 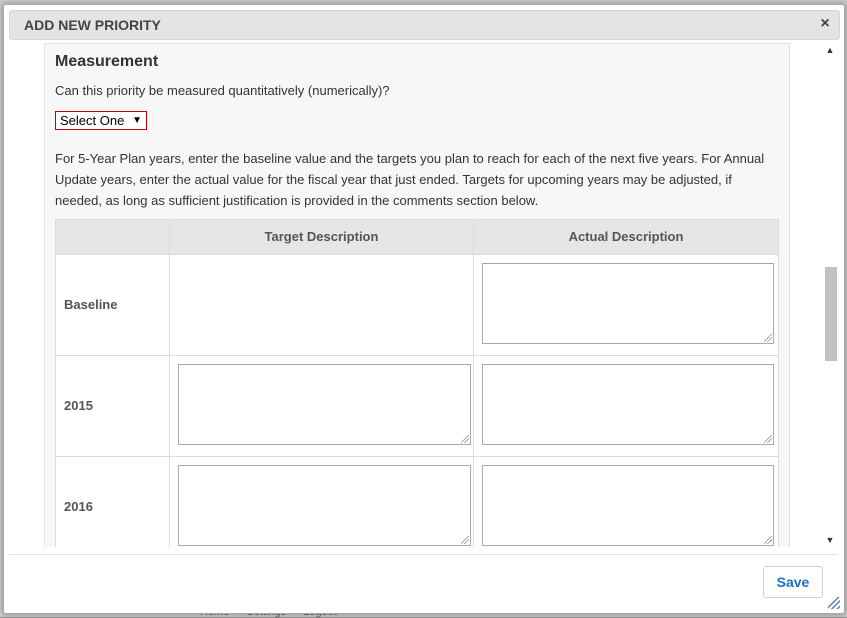 I want to click on modal-title: ADD NEW PRIORITY, so click(x=92, y=25).